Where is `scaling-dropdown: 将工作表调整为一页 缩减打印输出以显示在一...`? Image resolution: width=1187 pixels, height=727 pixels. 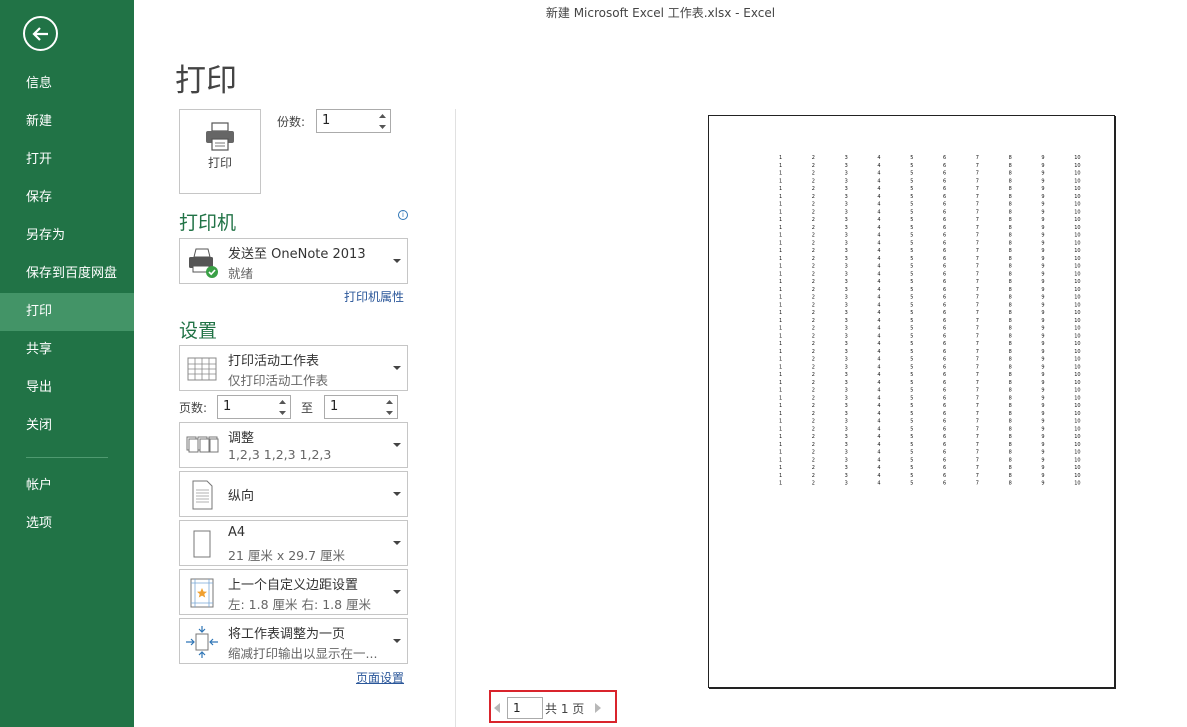
scaling-dropdown: 将工作表调整为一页 缩减打印输出以显示在一... is located at coordinates (293, 641).